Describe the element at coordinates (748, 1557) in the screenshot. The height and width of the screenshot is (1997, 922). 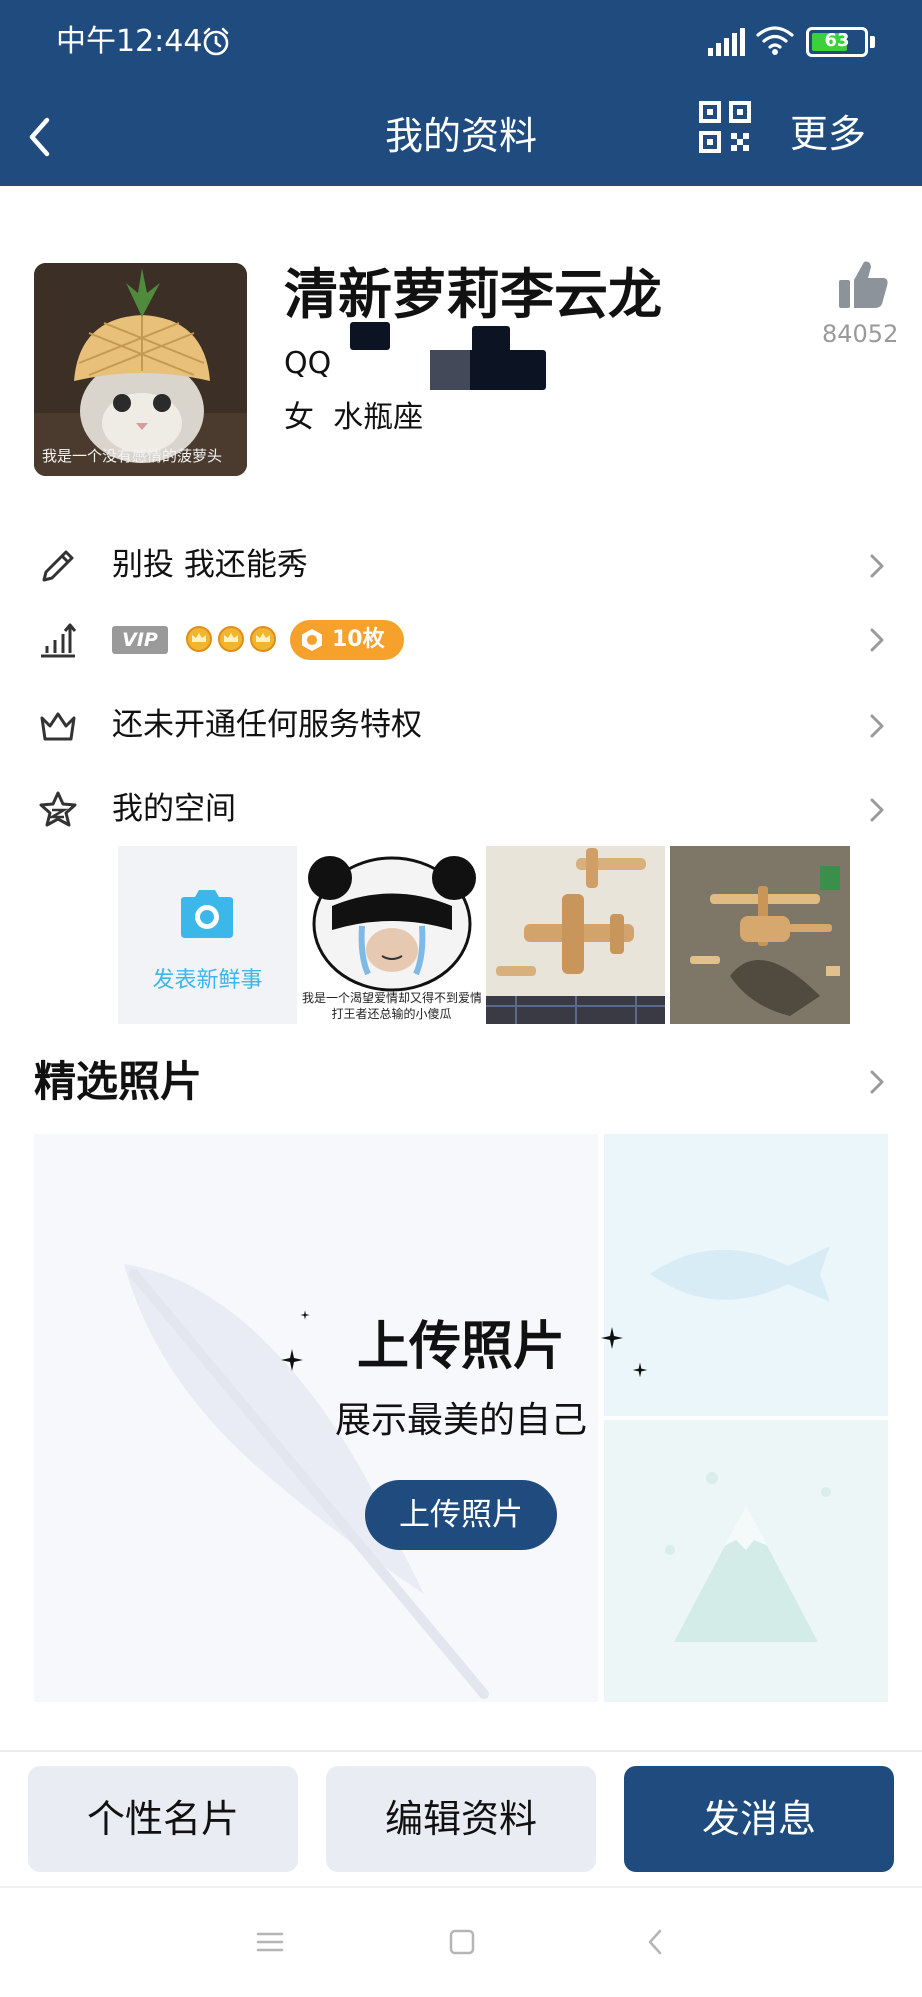
I see `mountain-icon` at that location.